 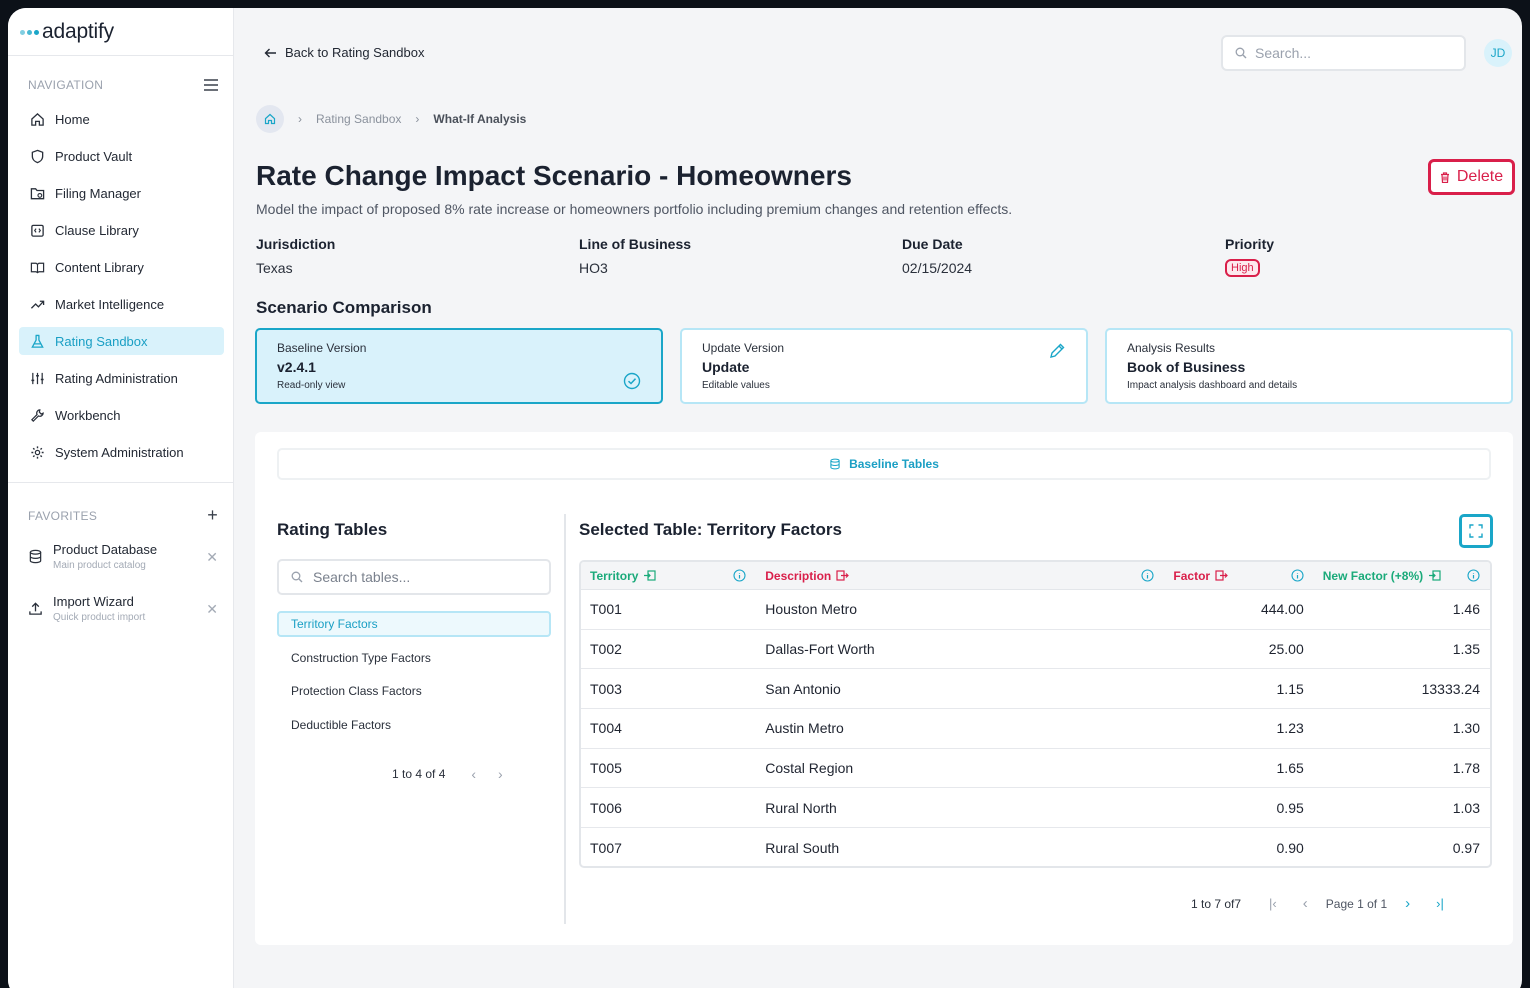 What do you see at coordinates (811, 609) in the screenshot?
I see `cell-description: Houston Metro` at bounding box center [811, 609].